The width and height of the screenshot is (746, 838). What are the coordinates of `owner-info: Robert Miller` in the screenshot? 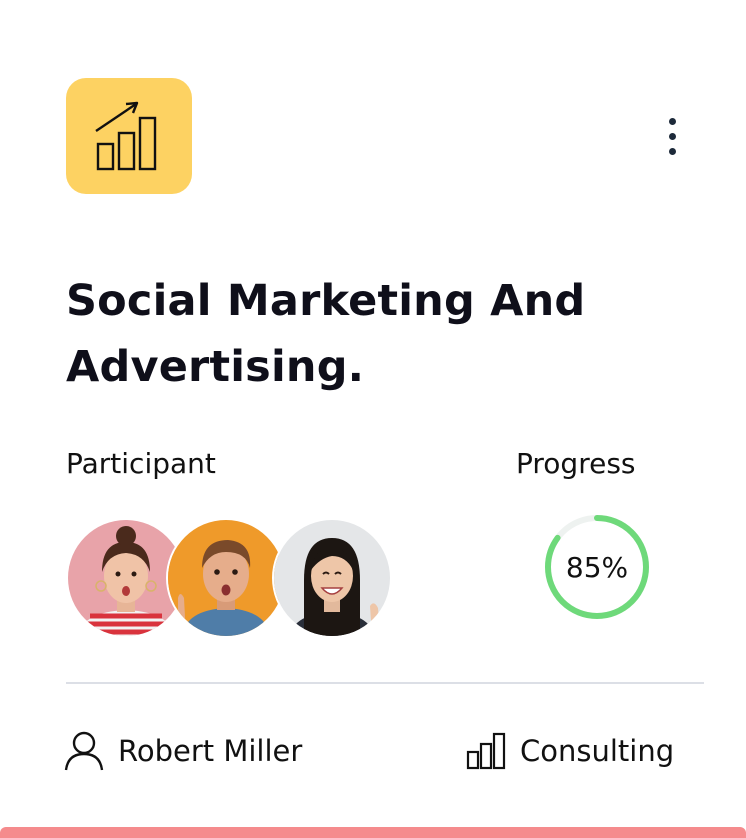 It's located at (183, 751).